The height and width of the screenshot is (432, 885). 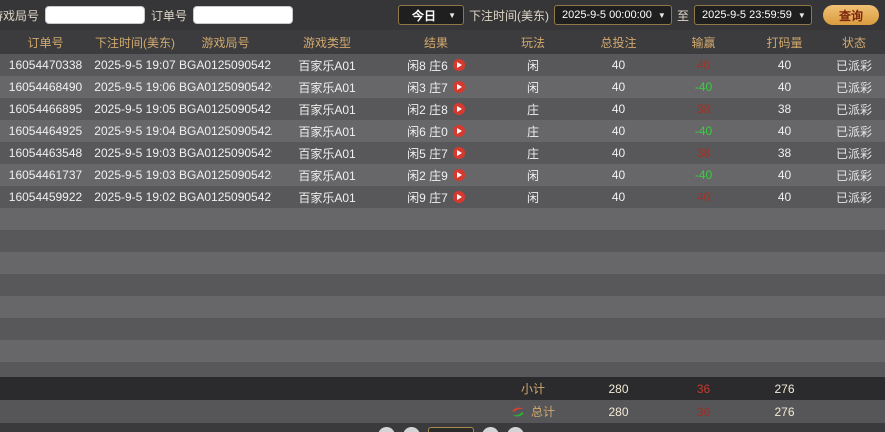 I want to click on header-play: 玩法, so click(x=532, y=42).